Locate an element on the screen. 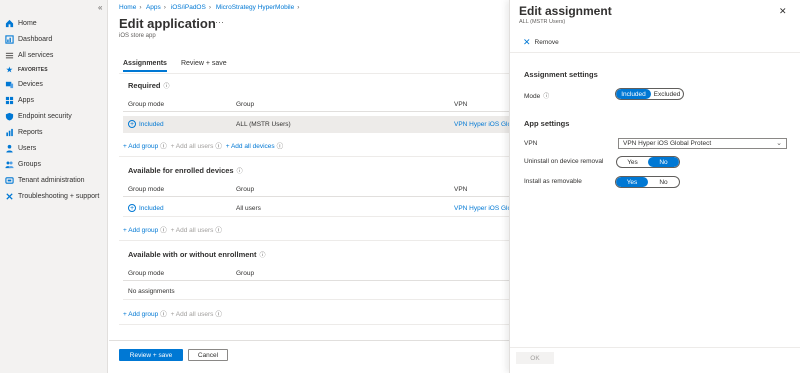 The height and width of the screenshot is (373, 800). more-icon: ··· is located at coordinates (219, 22).